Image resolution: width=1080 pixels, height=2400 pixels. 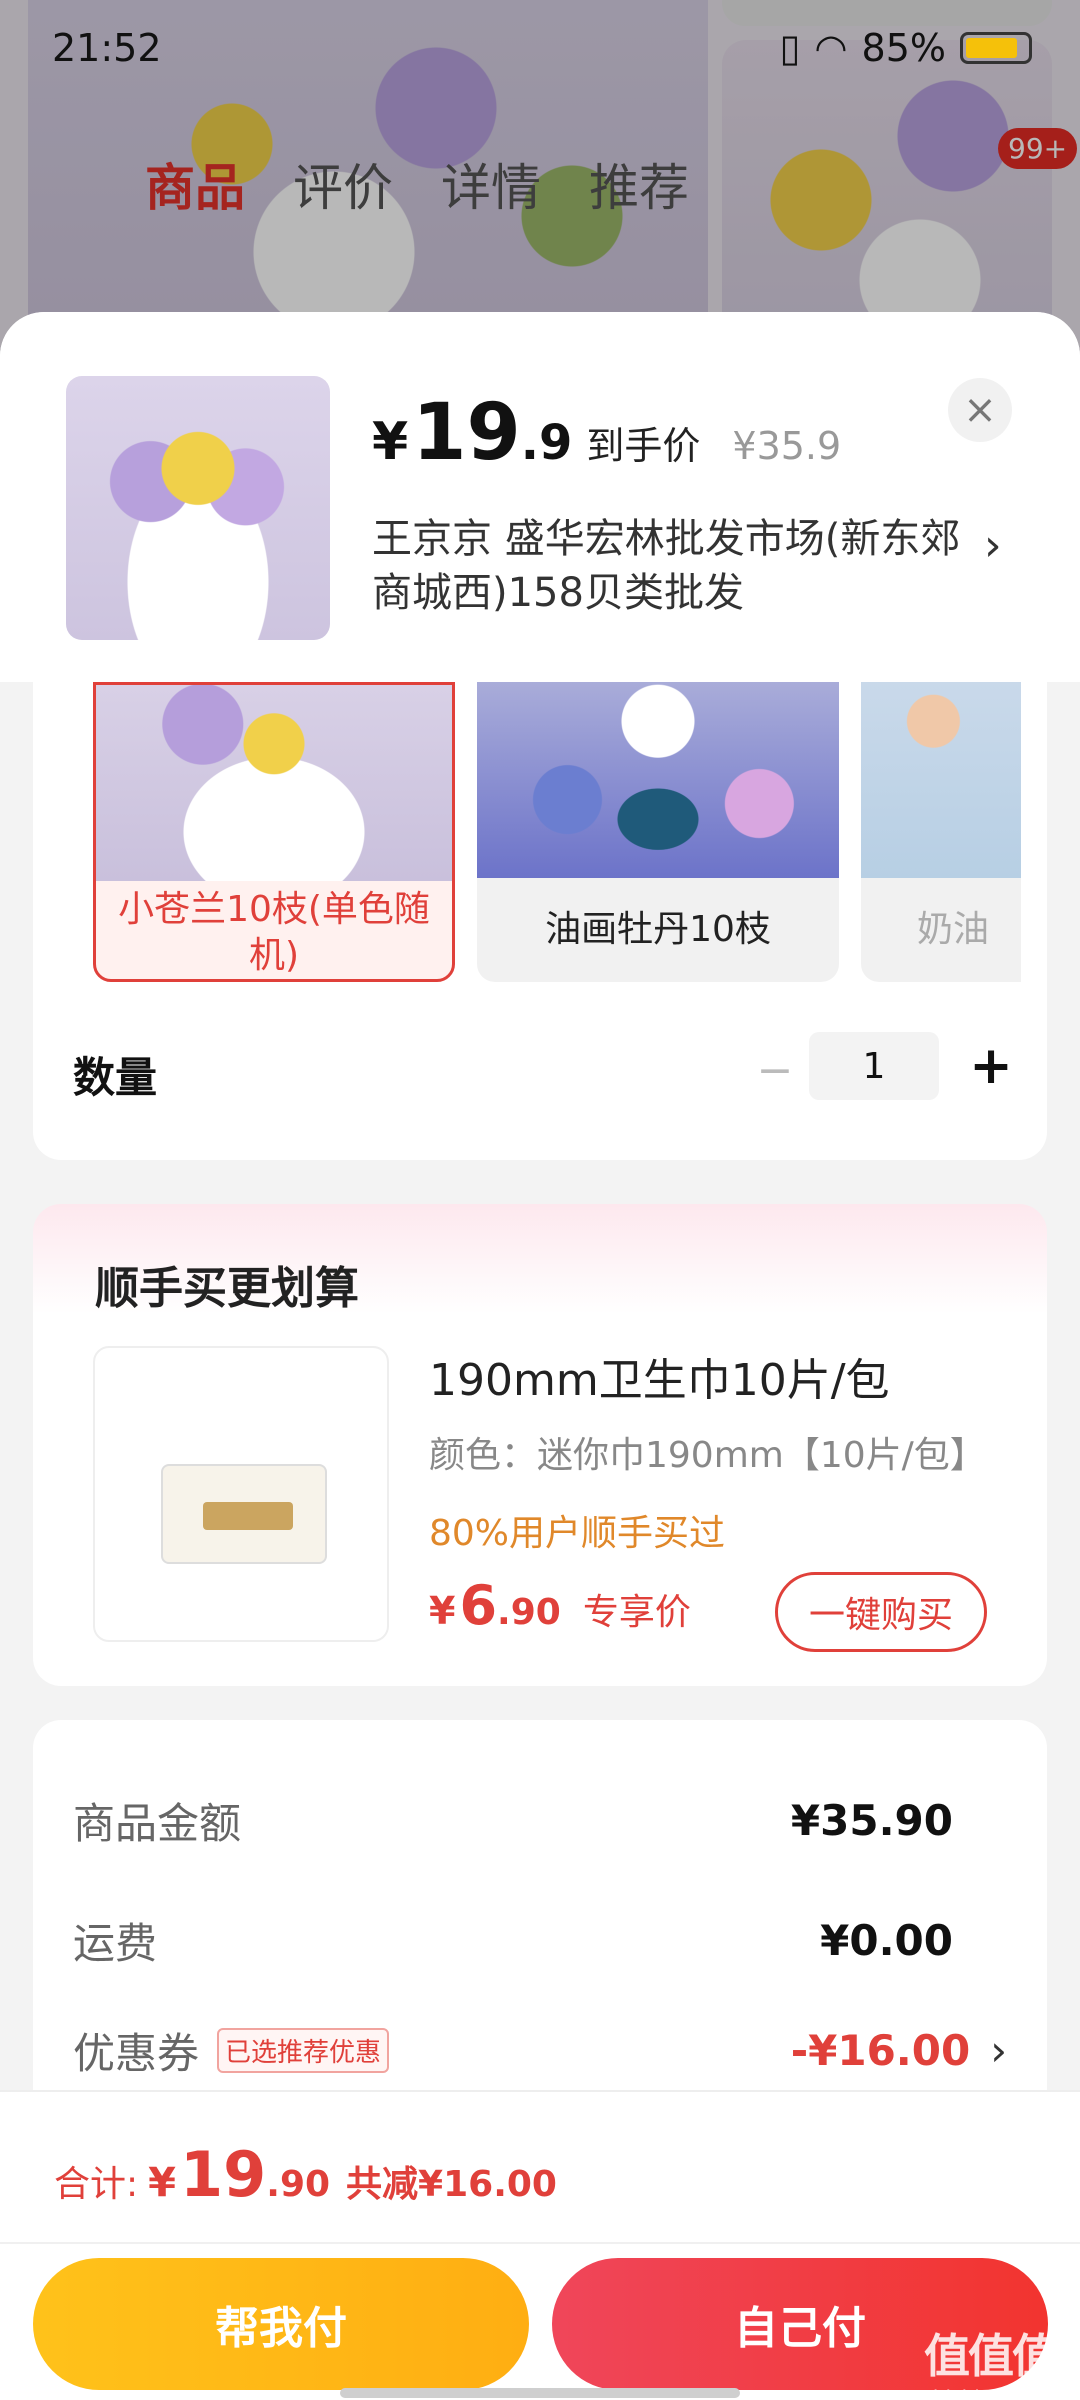 I want to click on battery-icon, so click(x=996, y=48).